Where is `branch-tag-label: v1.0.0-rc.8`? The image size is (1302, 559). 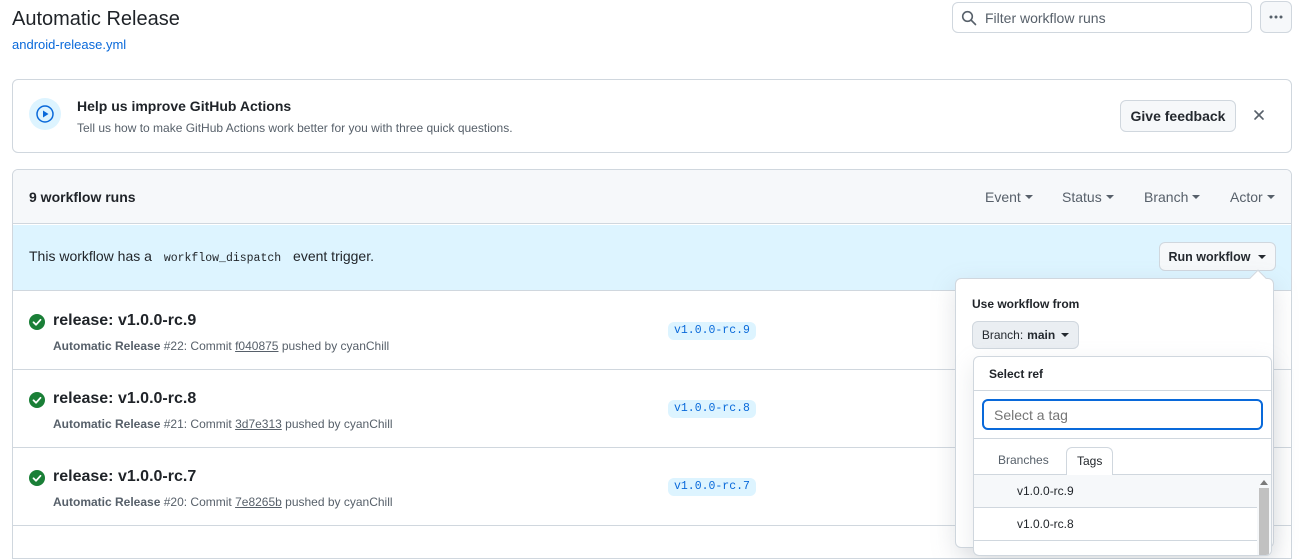 branch-tag-label: v1.0.0-rc.8 is located at coordinates (712, 409).